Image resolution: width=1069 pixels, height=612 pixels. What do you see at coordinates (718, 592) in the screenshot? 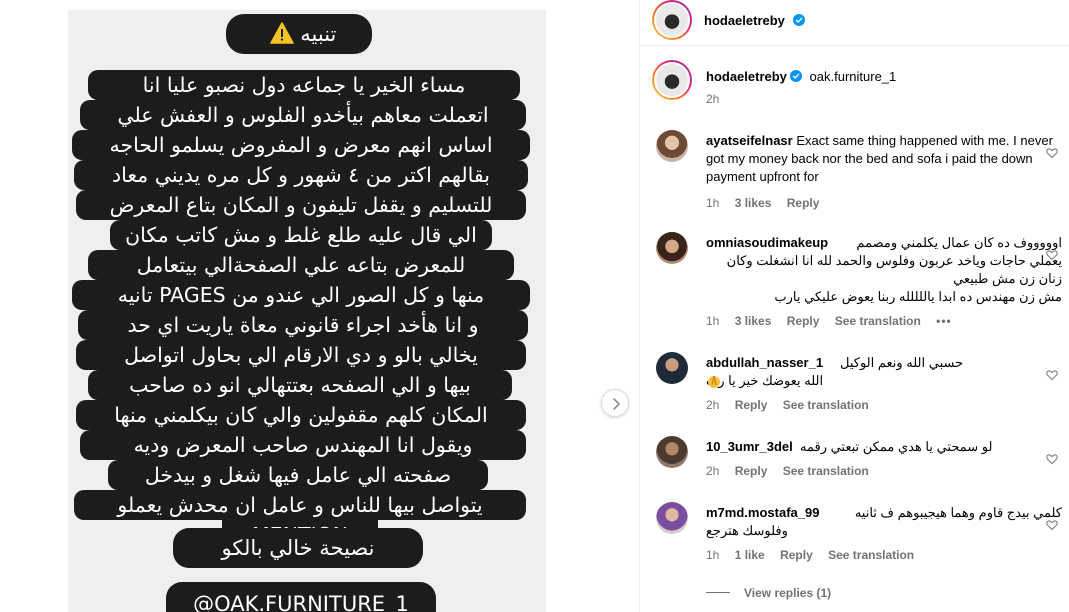
I see `replies-divider` at bounding box center [718, 592].